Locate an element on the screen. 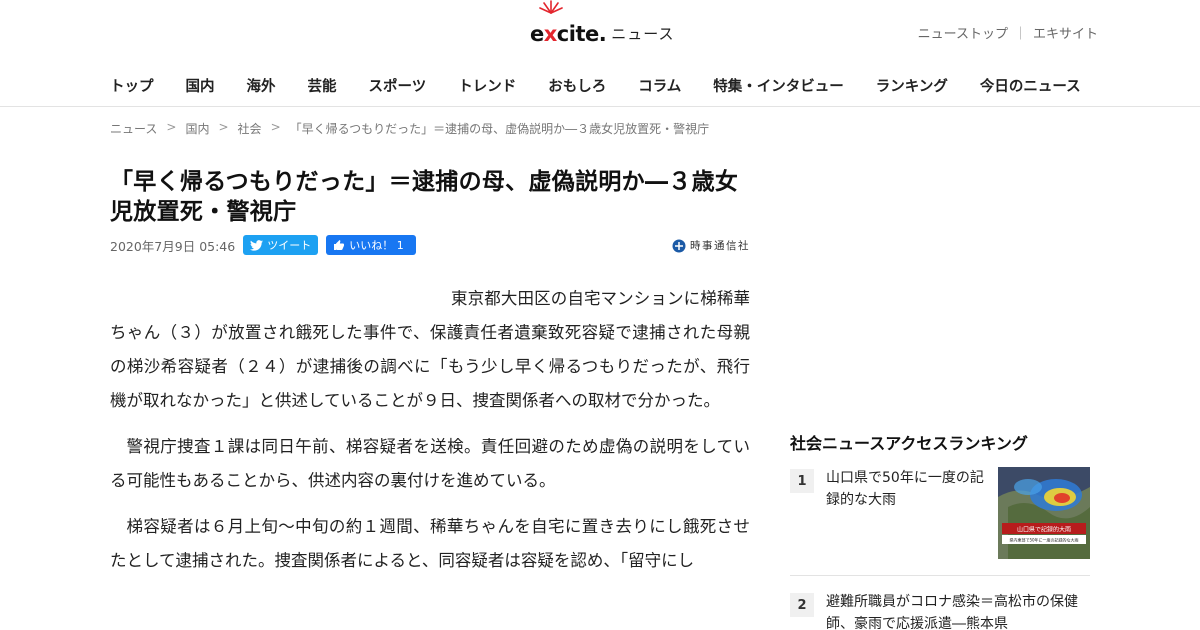 The image size is (1200, 630). nav-item-funny: おもしろ is located at coordinates (577, 85).